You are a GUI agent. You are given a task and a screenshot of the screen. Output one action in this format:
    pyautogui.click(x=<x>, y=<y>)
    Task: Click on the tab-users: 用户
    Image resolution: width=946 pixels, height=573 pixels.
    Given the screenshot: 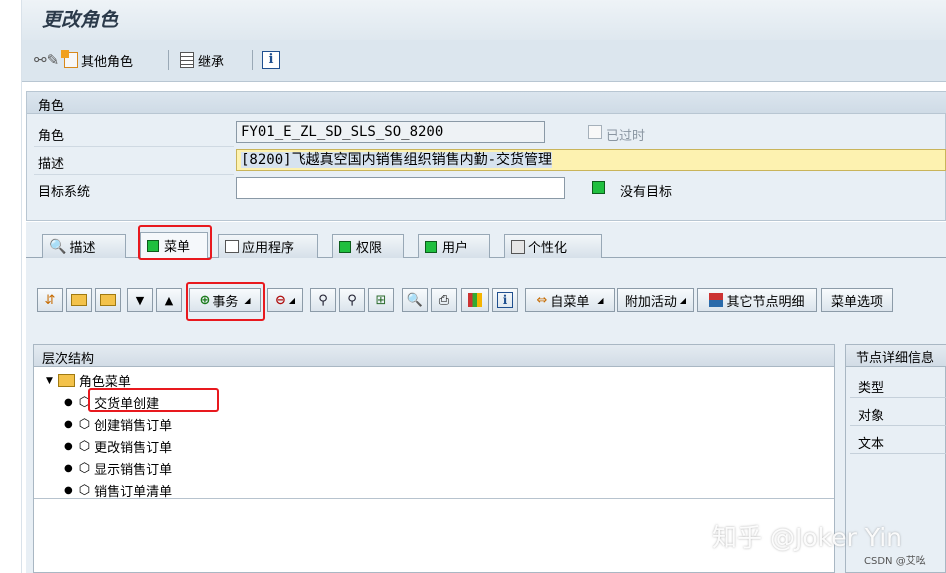 What is the action you would take?
    pyautogui.click(x=454, y=246)
    